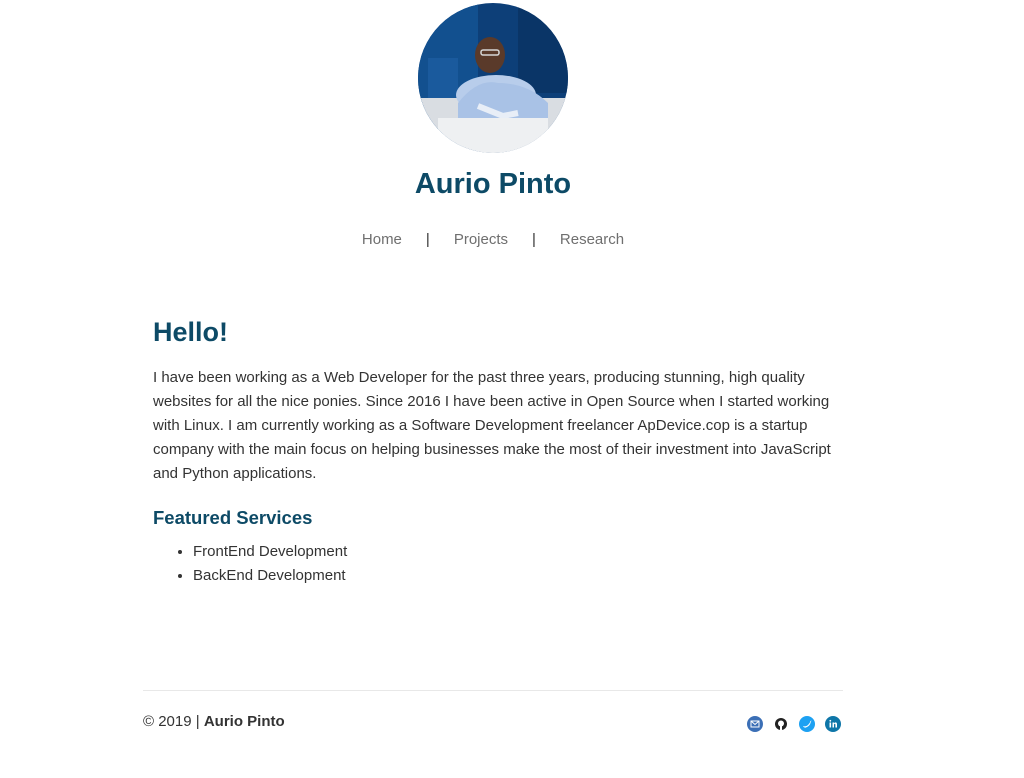  I want to click on avatar-photo, so click(493, 78).